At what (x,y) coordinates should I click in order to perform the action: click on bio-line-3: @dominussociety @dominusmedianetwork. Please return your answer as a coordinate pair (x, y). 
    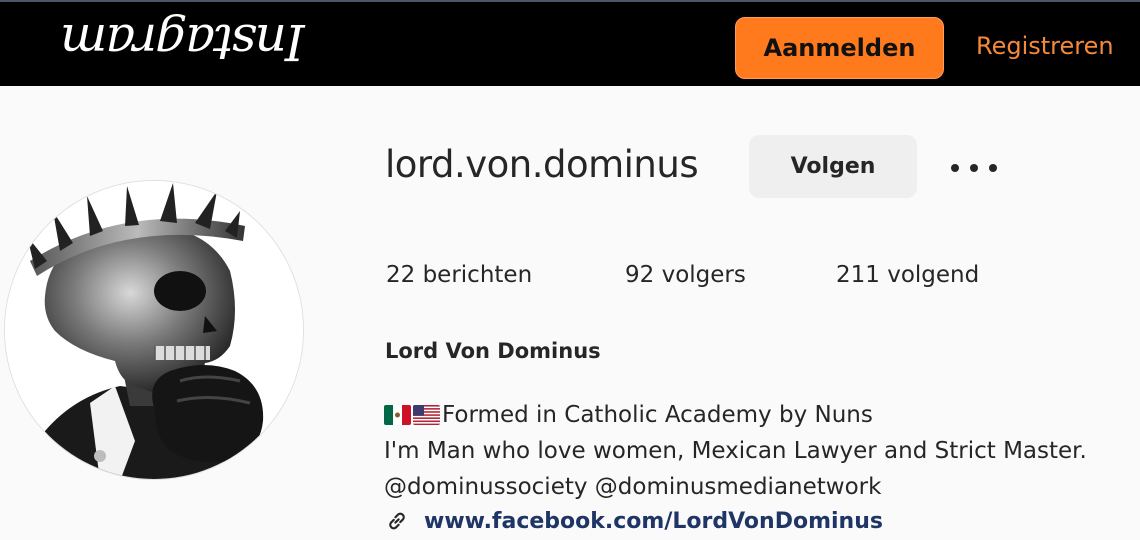
    Looking at the image, I should click on (735, 487).